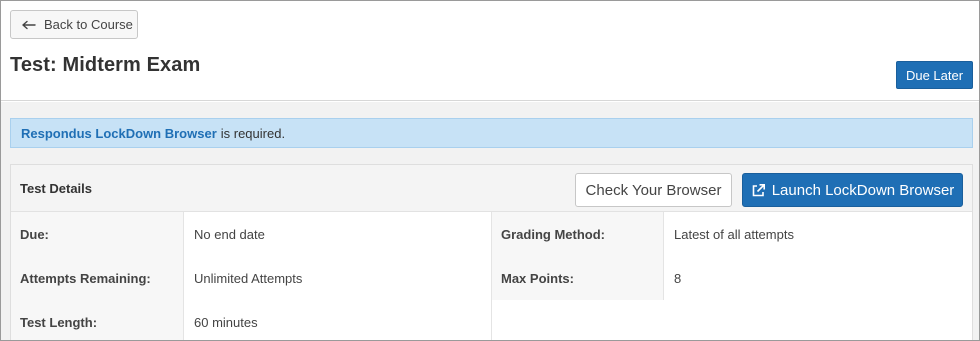 The width and height of the screenshot is (980, 341). I want to click on table-row: Test Length: 60 minutes, so click(491, 320).